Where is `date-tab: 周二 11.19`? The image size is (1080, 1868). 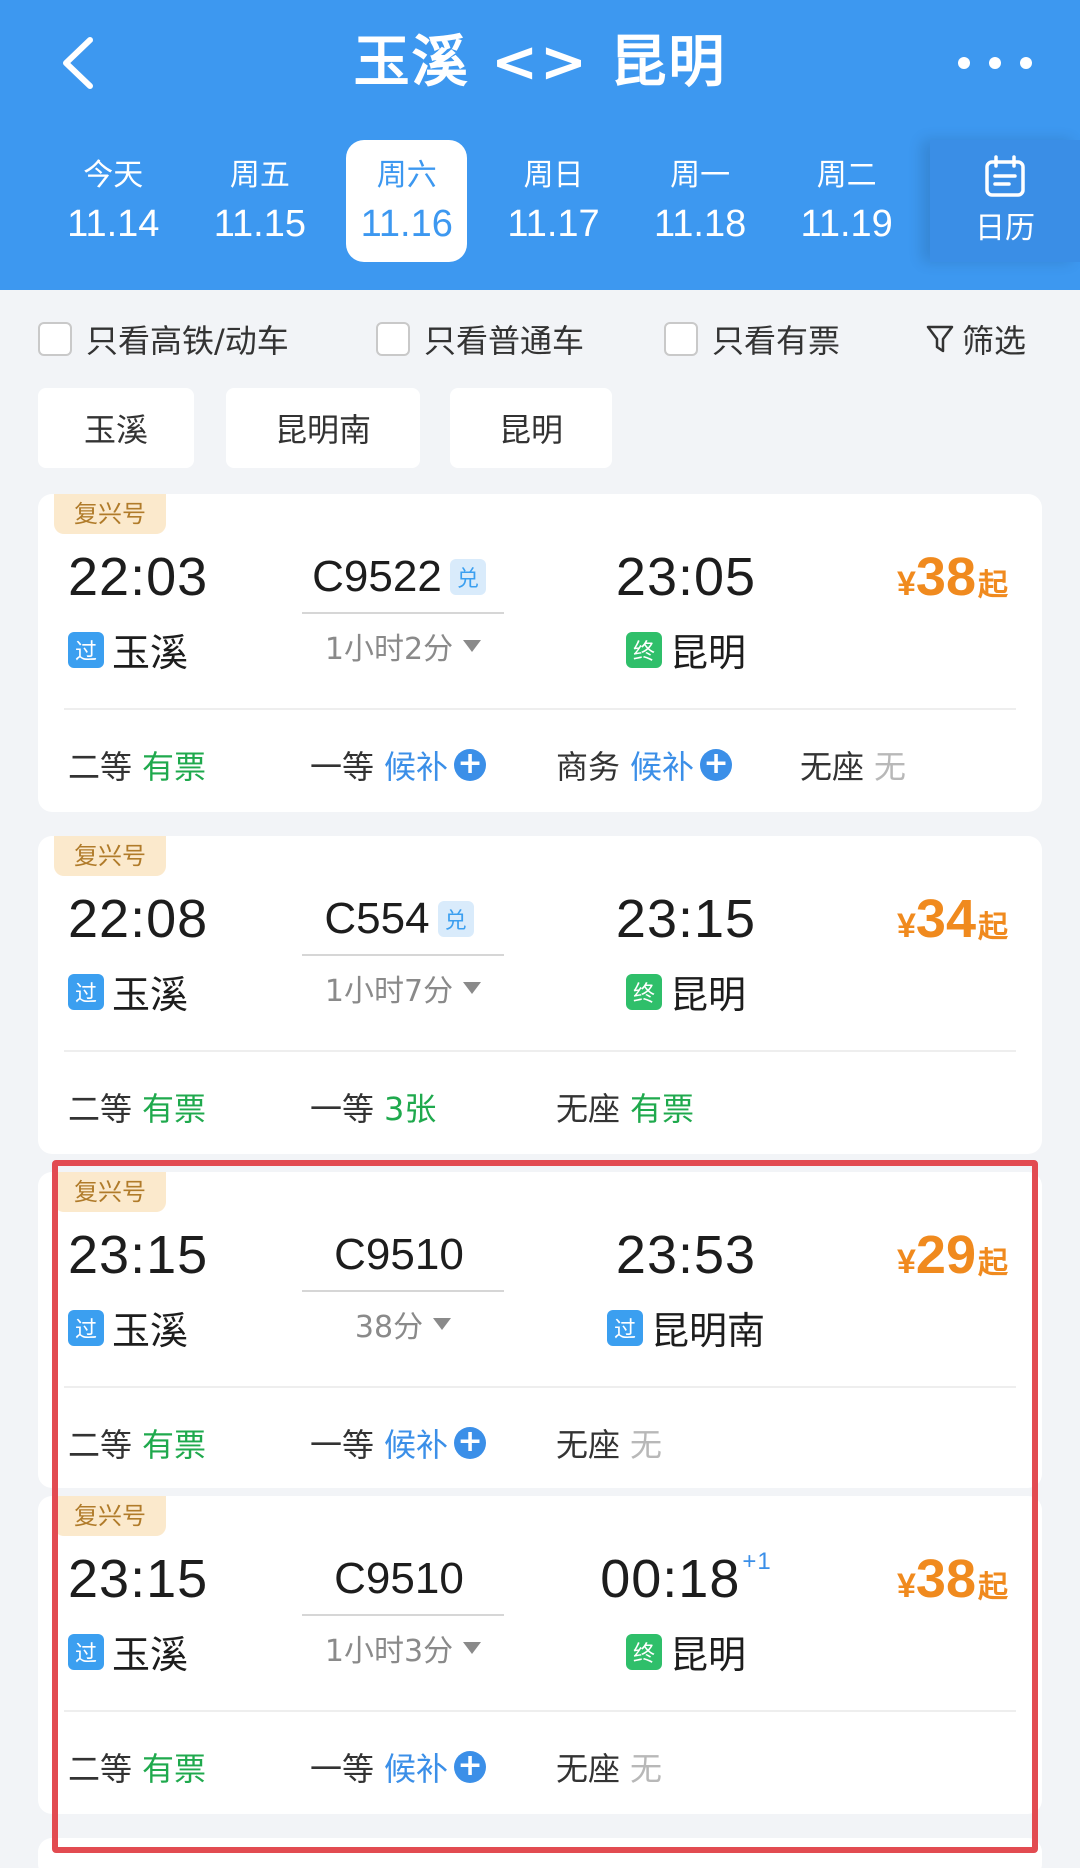 date-tab: 周二 11.19 is located at coordinates (846, 201).